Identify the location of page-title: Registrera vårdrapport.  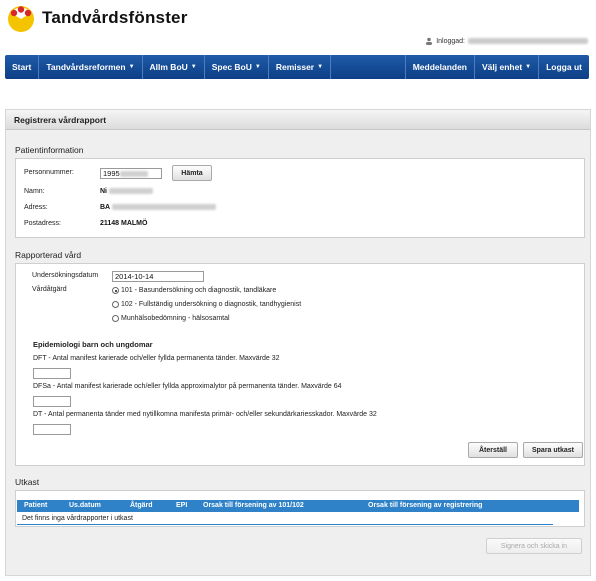
(298, 120).